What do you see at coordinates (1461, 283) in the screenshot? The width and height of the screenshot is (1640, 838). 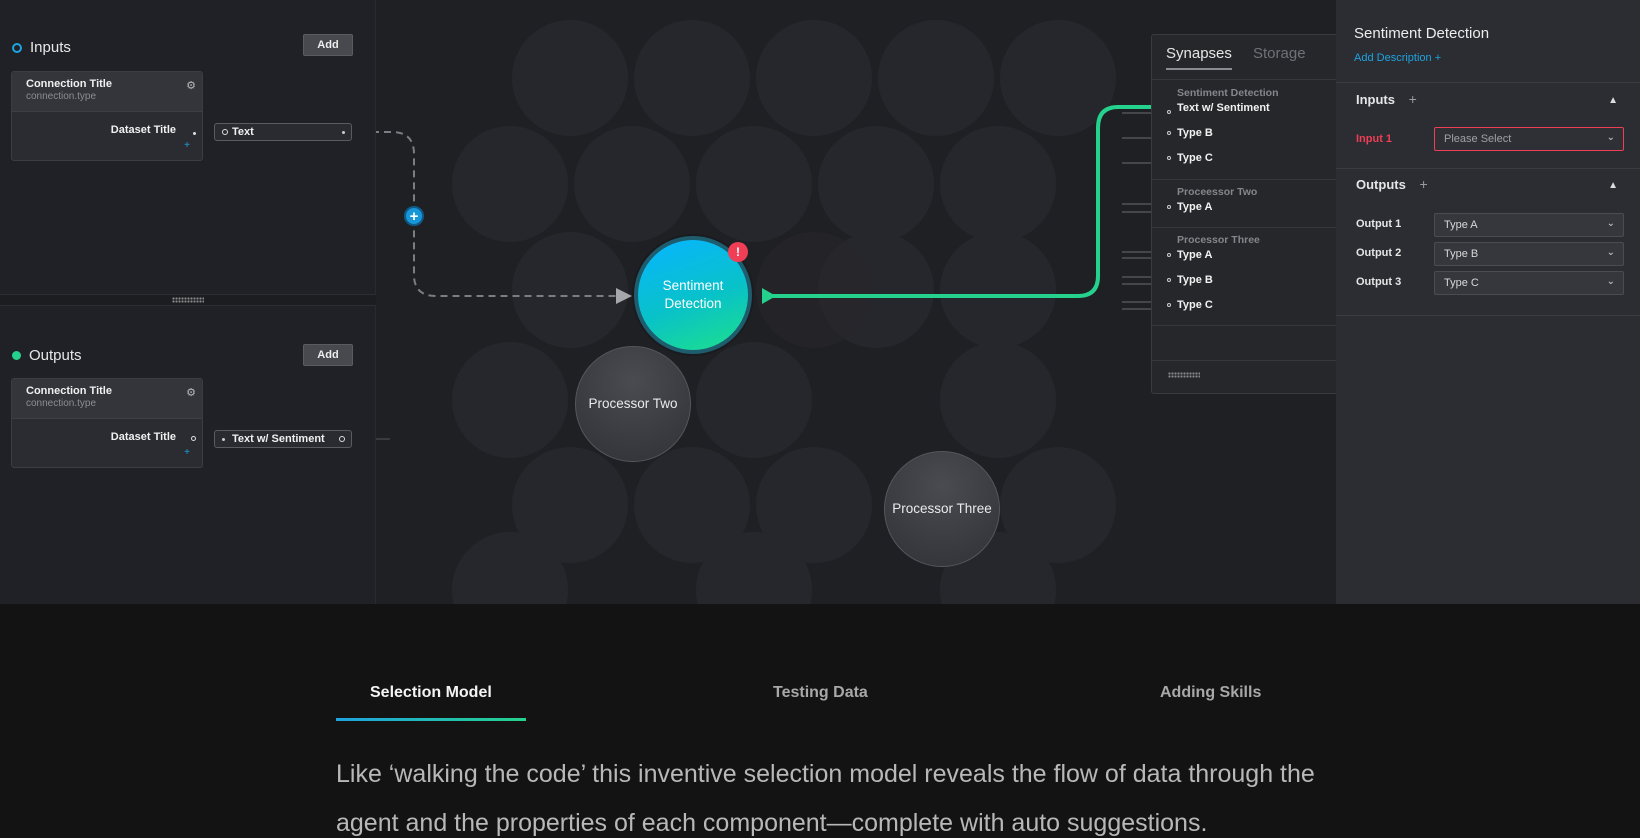 I see `select-value: Type C` at bounding box center [1461, 283].